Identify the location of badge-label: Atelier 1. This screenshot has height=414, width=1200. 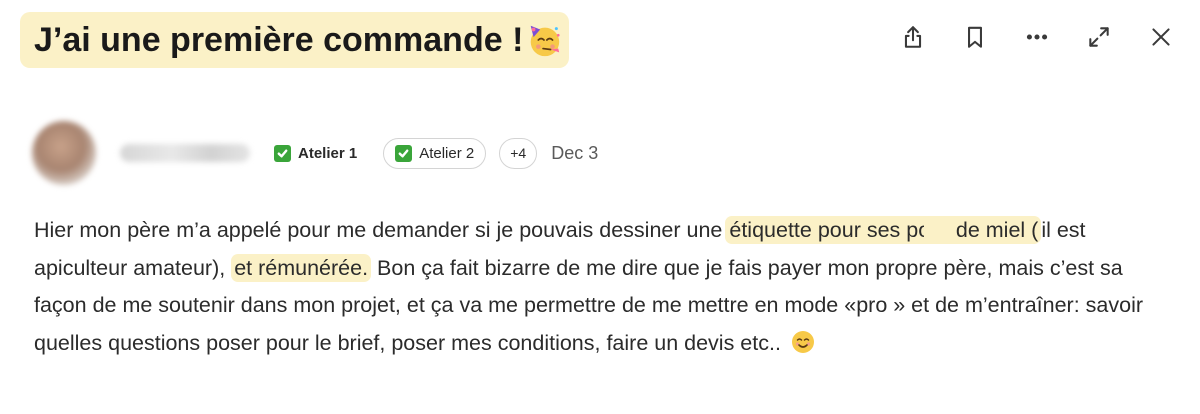
(328, 153).